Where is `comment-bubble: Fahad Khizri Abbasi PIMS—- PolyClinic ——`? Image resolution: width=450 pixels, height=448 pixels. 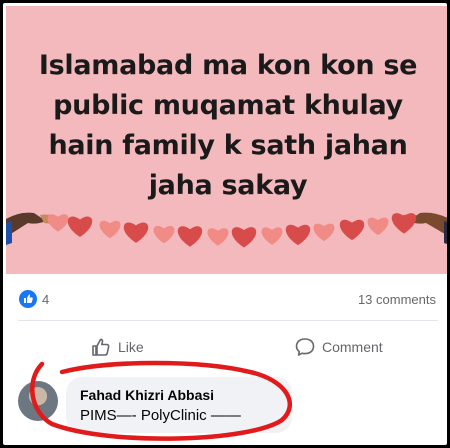 comment-bubble: Fahad Khizri Abbasi PIMS—- PolyClinic —— is located at coordinates (179, 405).